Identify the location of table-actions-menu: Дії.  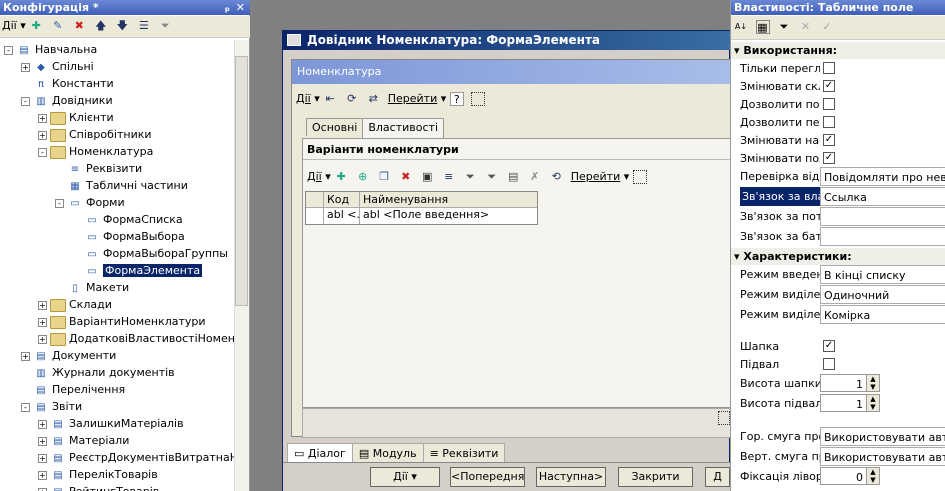
(314, 176).